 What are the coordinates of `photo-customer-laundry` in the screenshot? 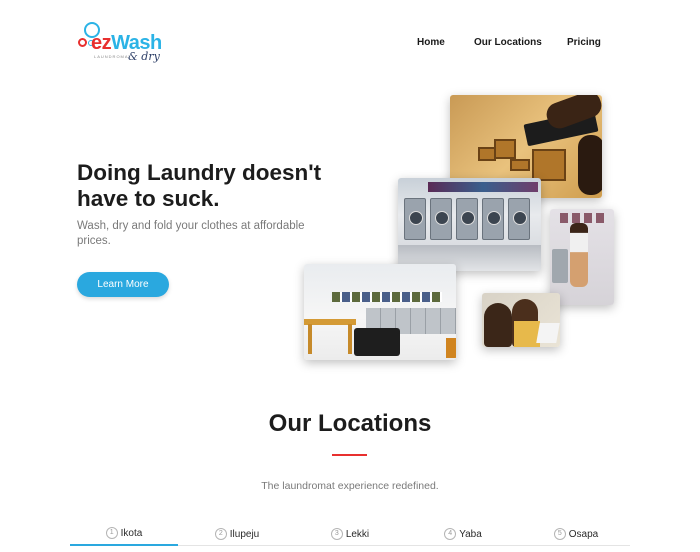 It's located at (582, 257).